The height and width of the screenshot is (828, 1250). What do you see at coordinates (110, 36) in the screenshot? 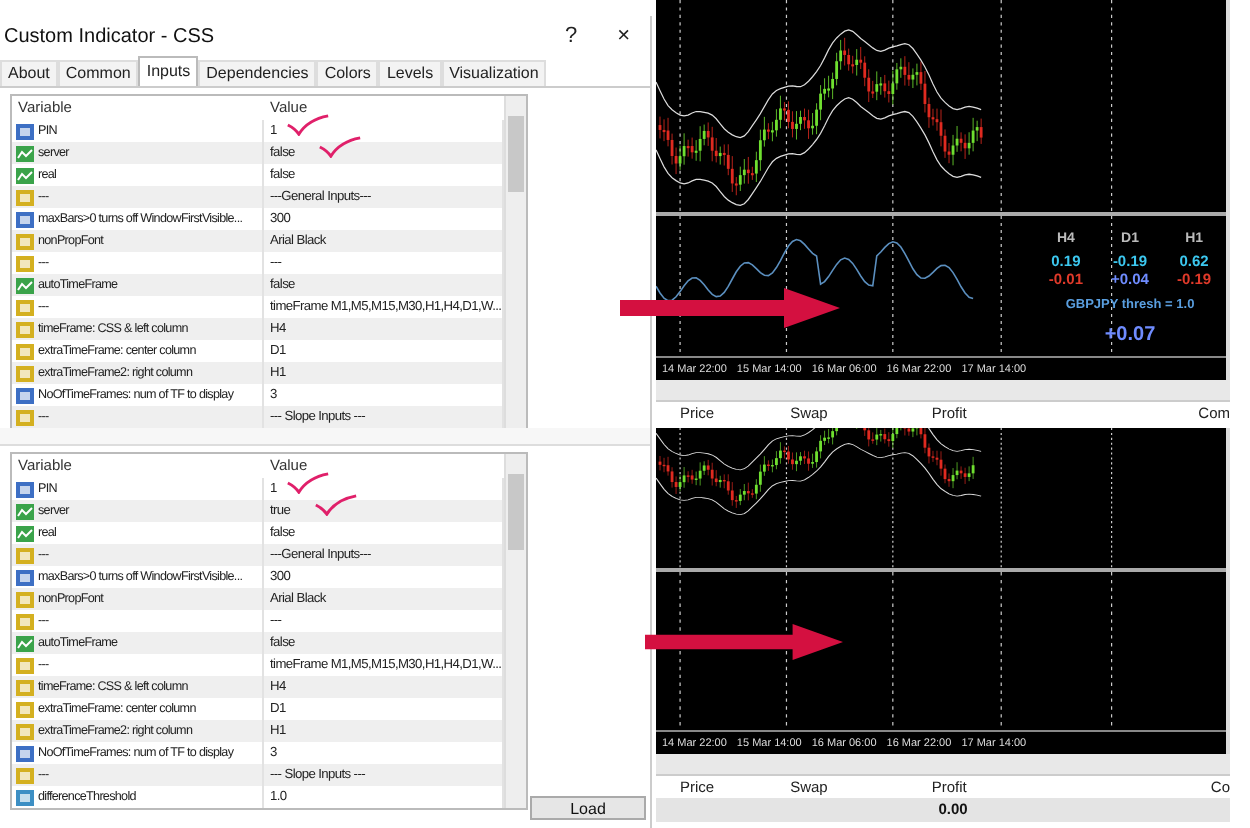
I see `window-title: Custom Indicator - CSS` at bounding box center [110, 36].